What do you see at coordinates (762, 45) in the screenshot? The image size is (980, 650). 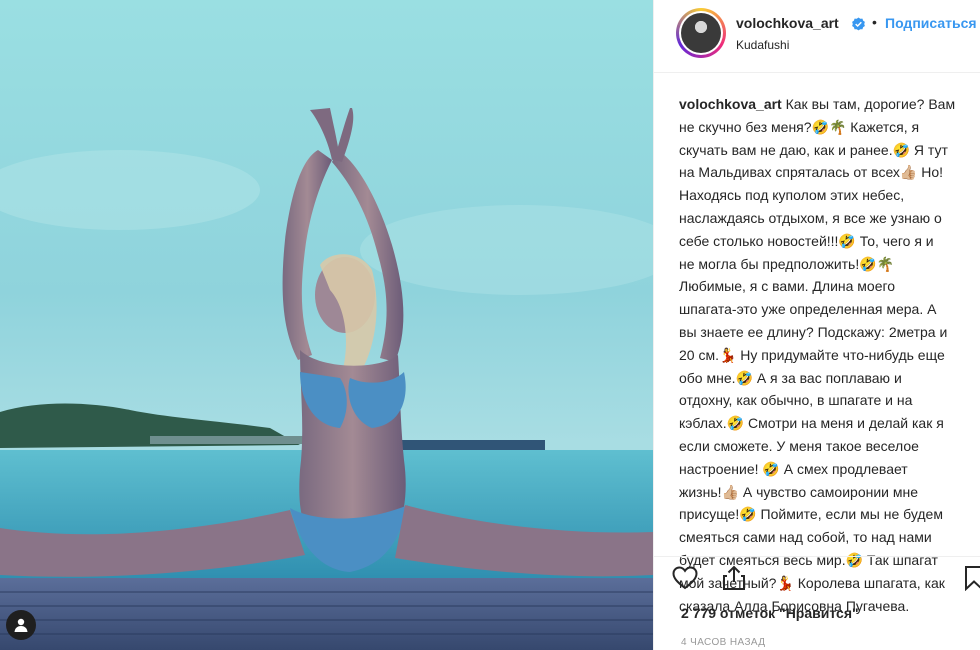 I see `location-link: Kudafushi` at bounding box center [762, 45].